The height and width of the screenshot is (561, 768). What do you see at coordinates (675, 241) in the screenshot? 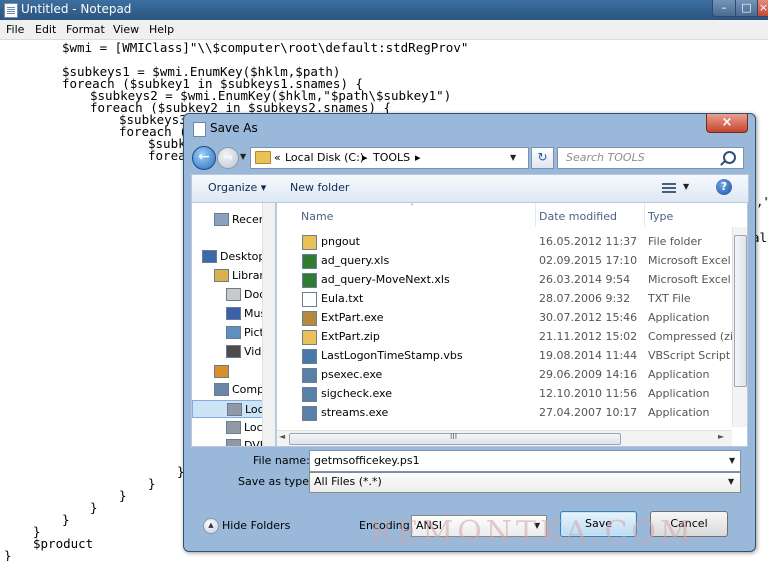
I see `file-type: File folder` at bounding box center [675, 241].